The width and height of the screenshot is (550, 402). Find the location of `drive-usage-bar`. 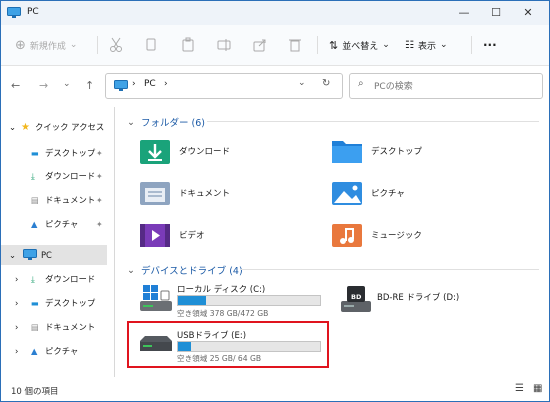

drive-usage-bar is located at coordinates (249, 300).